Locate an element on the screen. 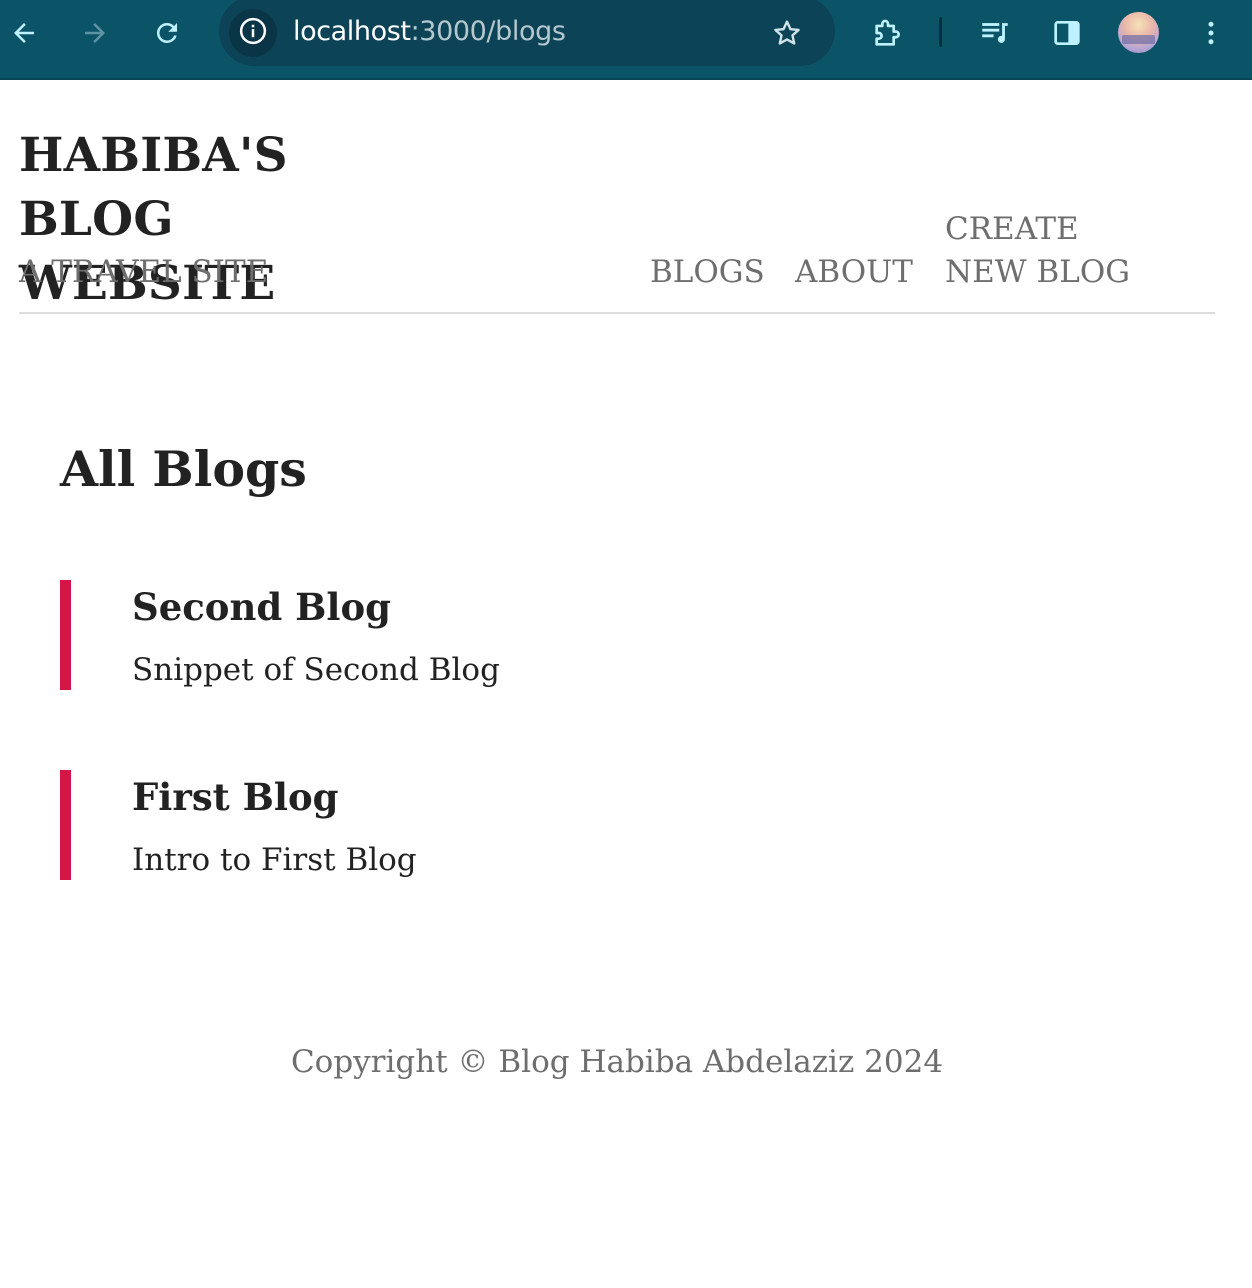 This screenshot has height=1288, width=1252. url-text: localhost:3000/blogs is located at coordinates (429, 32).